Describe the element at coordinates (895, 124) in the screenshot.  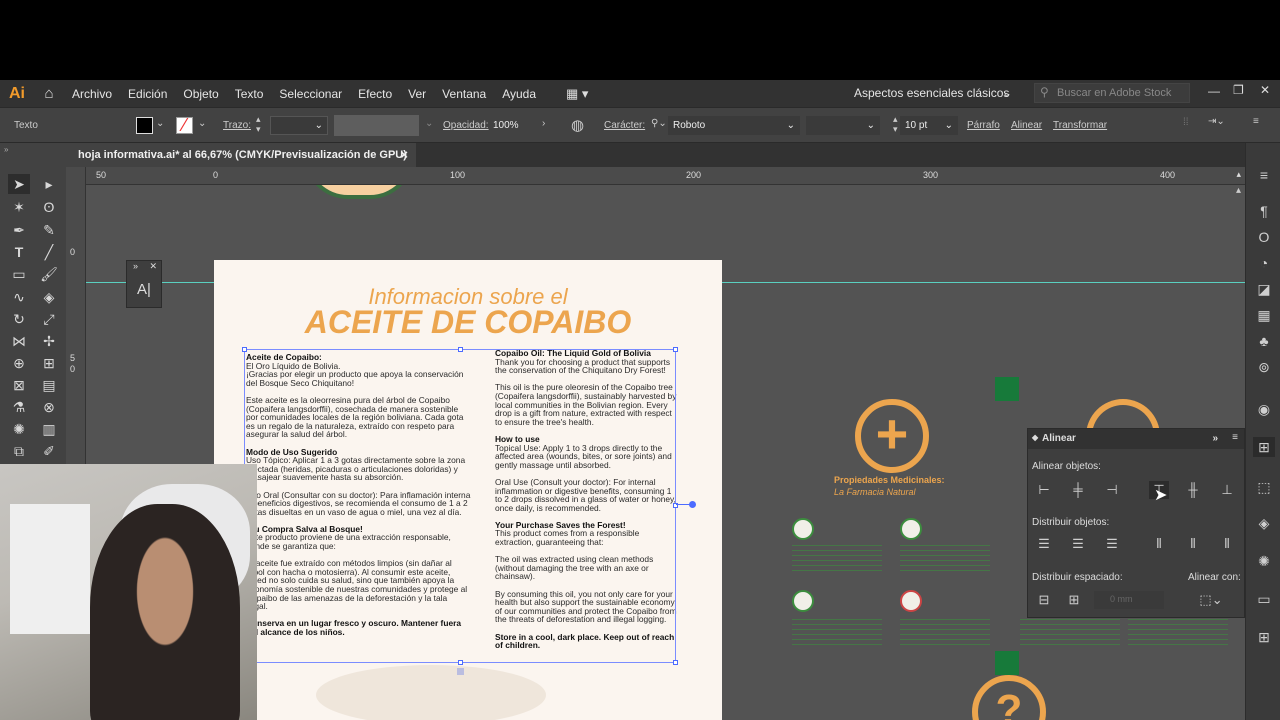
I see `font-size-stepper: ▴ ▾` at that location.